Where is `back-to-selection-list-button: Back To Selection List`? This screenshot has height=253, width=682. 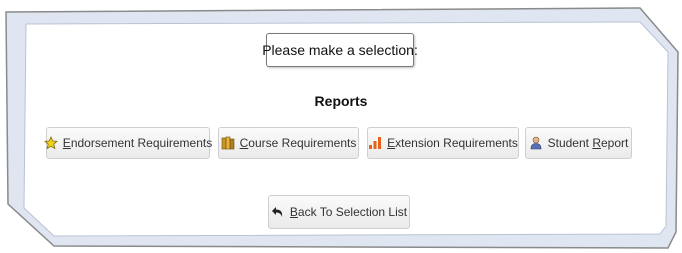 back-to-selection-list-button: Back To Selection List is located at coordinates (339, 212).